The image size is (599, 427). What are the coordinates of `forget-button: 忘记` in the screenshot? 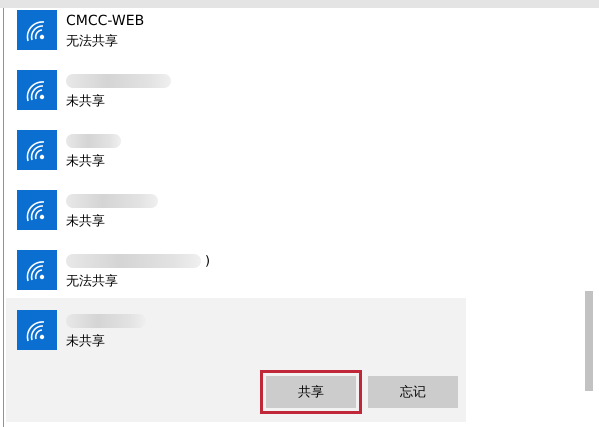 It's located at (413, 392).